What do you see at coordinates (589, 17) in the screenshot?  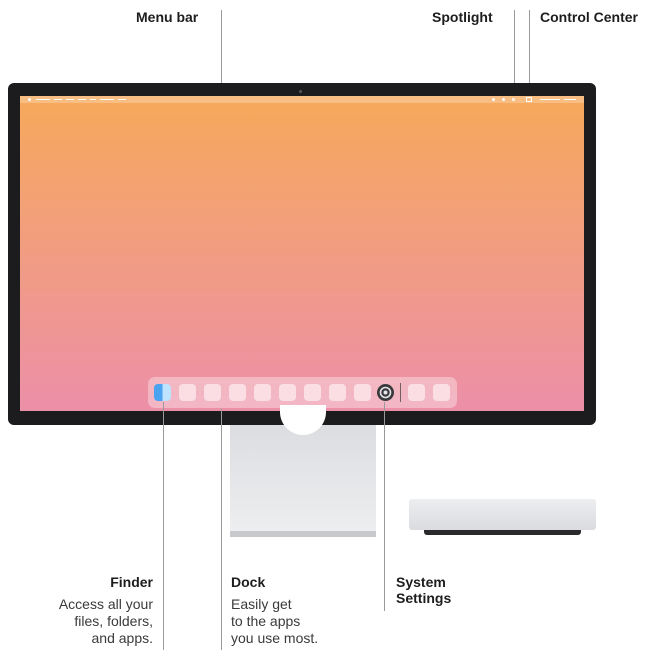 I see `control-center-label: Control Center` at bounding box center [589, 17].